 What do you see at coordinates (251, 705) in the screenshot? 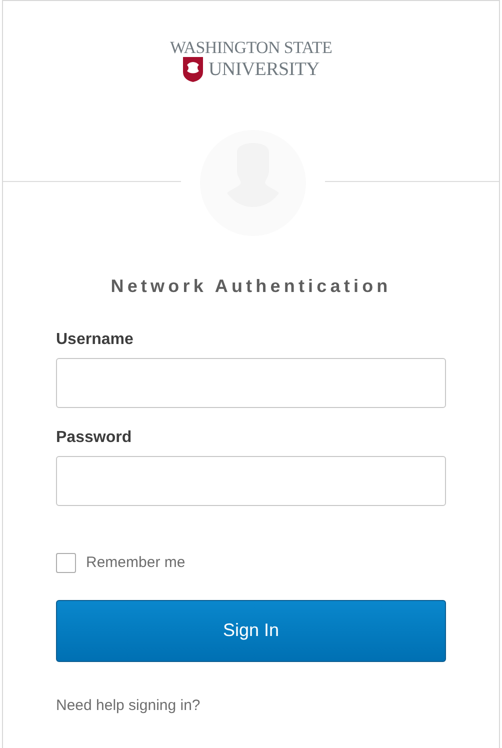
I see `help-link: Need help signing in?` at bounding box center [251, 705].